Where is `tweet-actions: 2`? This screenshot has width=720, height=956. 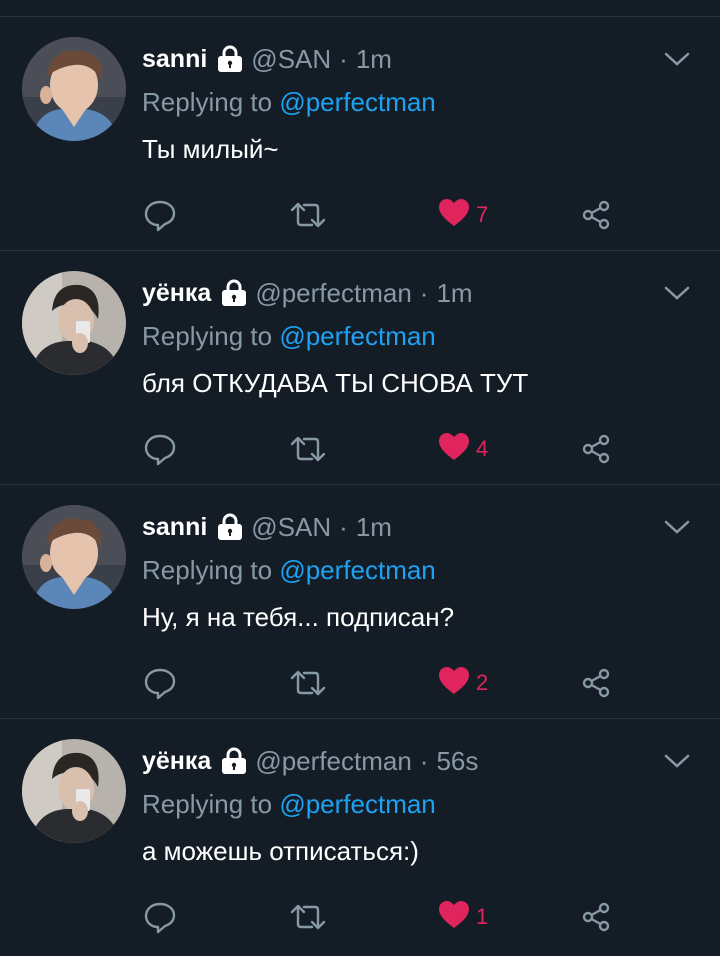
tweet-actions: 2 is located at coordinates (360, 683).